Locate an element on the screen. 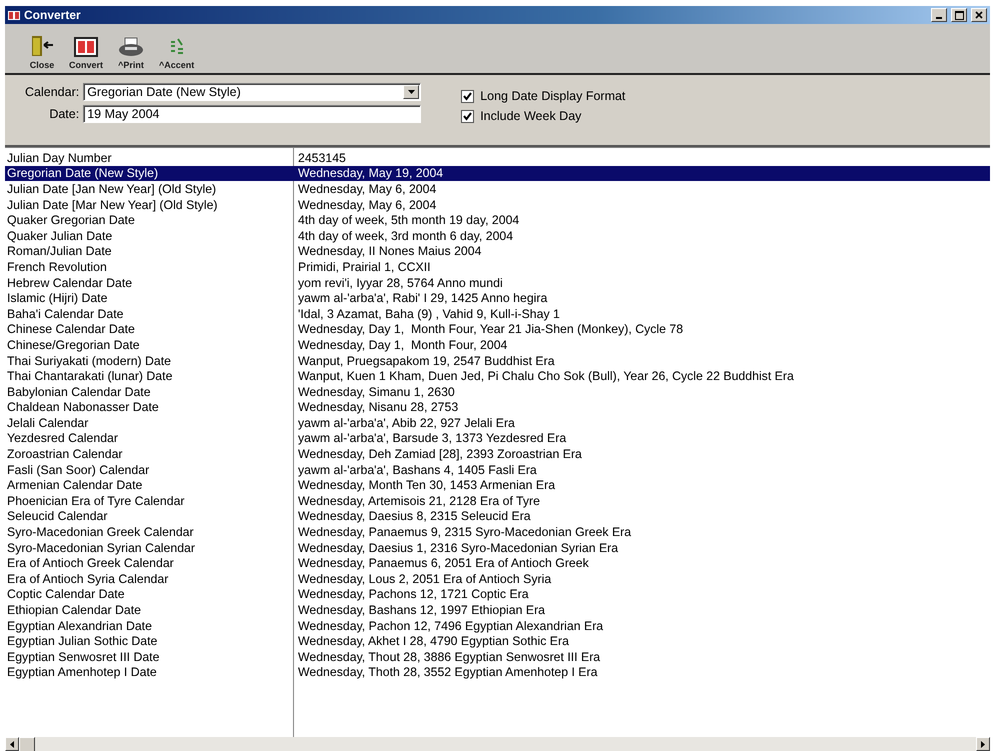 This screenshot has width=995, height=751. list-row: Egyptian Alexandrian Date Wednesday, Pachon 12, 7496 Egyptian Alexandrian Era is located at coordinates (497, 626).